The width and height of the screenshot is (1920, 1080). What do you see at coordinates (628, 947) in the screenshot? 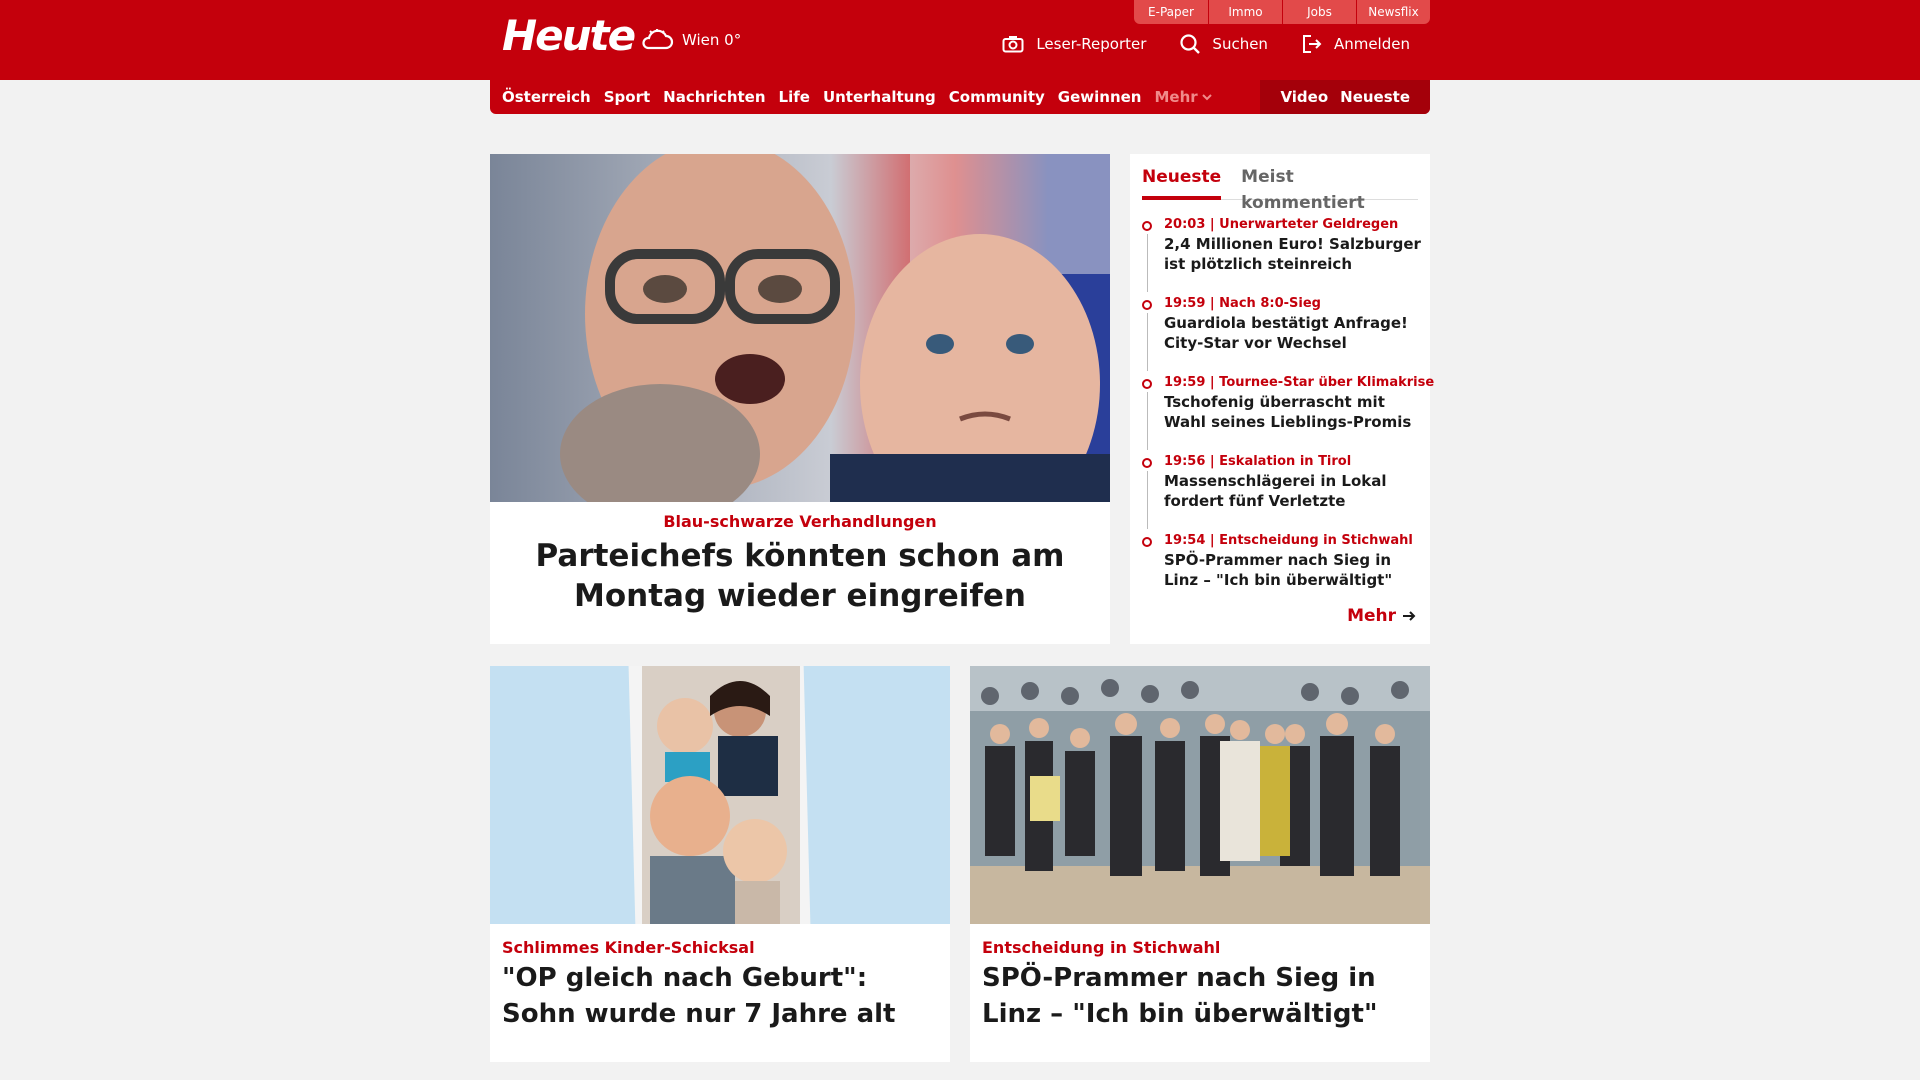
I see `card-kicker: Schlimmes Kinder-Schicksal` at bounding box center [628, 947].